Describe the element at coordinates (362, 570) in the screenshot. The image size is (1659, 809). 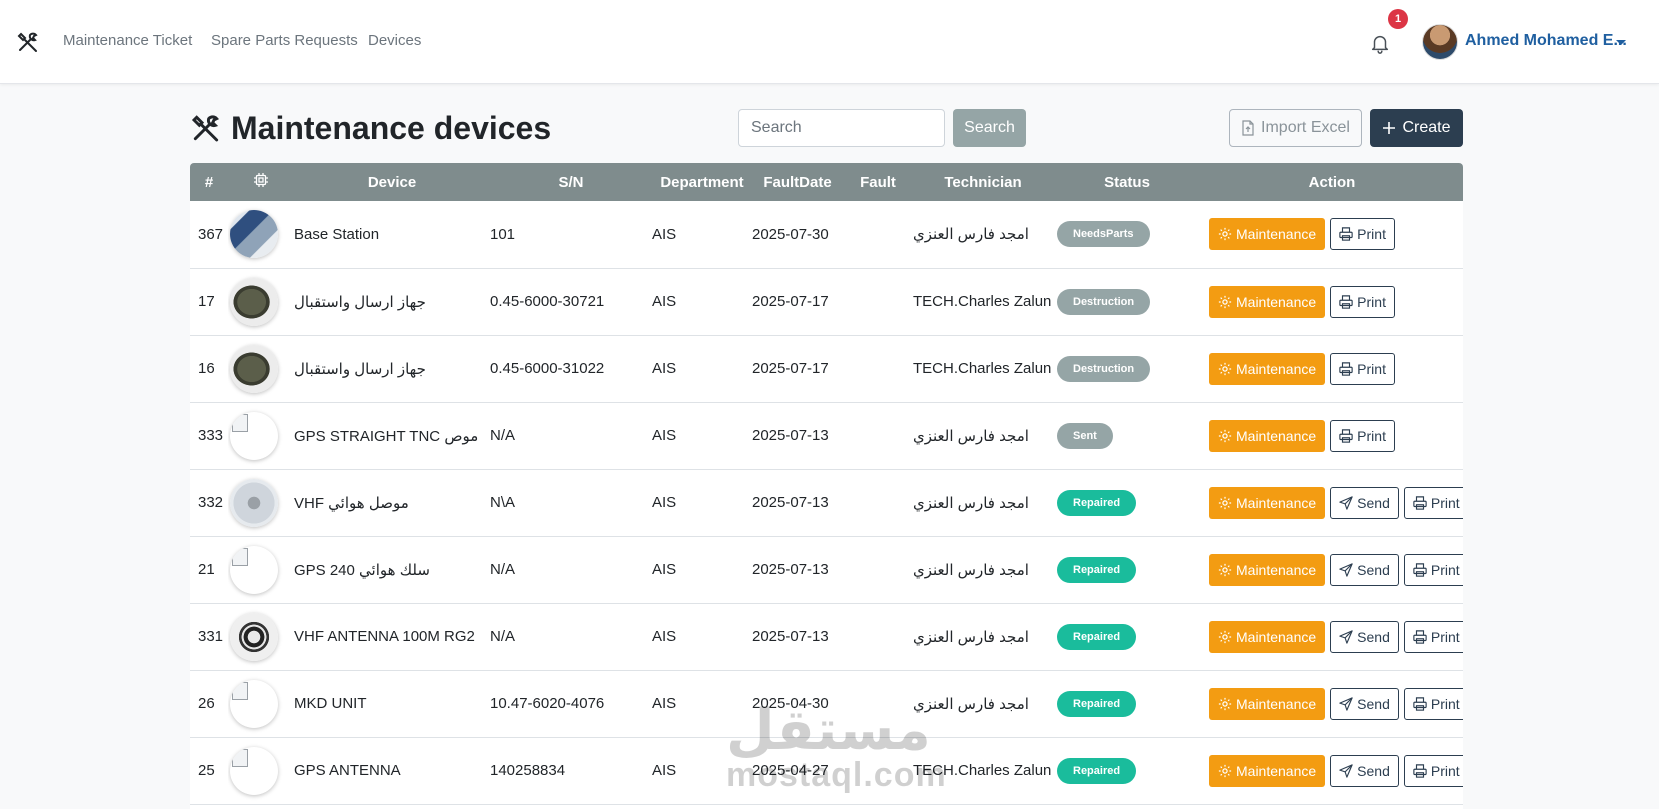
I see `cell-device: GPS 240 سلك هوائي` at that location.